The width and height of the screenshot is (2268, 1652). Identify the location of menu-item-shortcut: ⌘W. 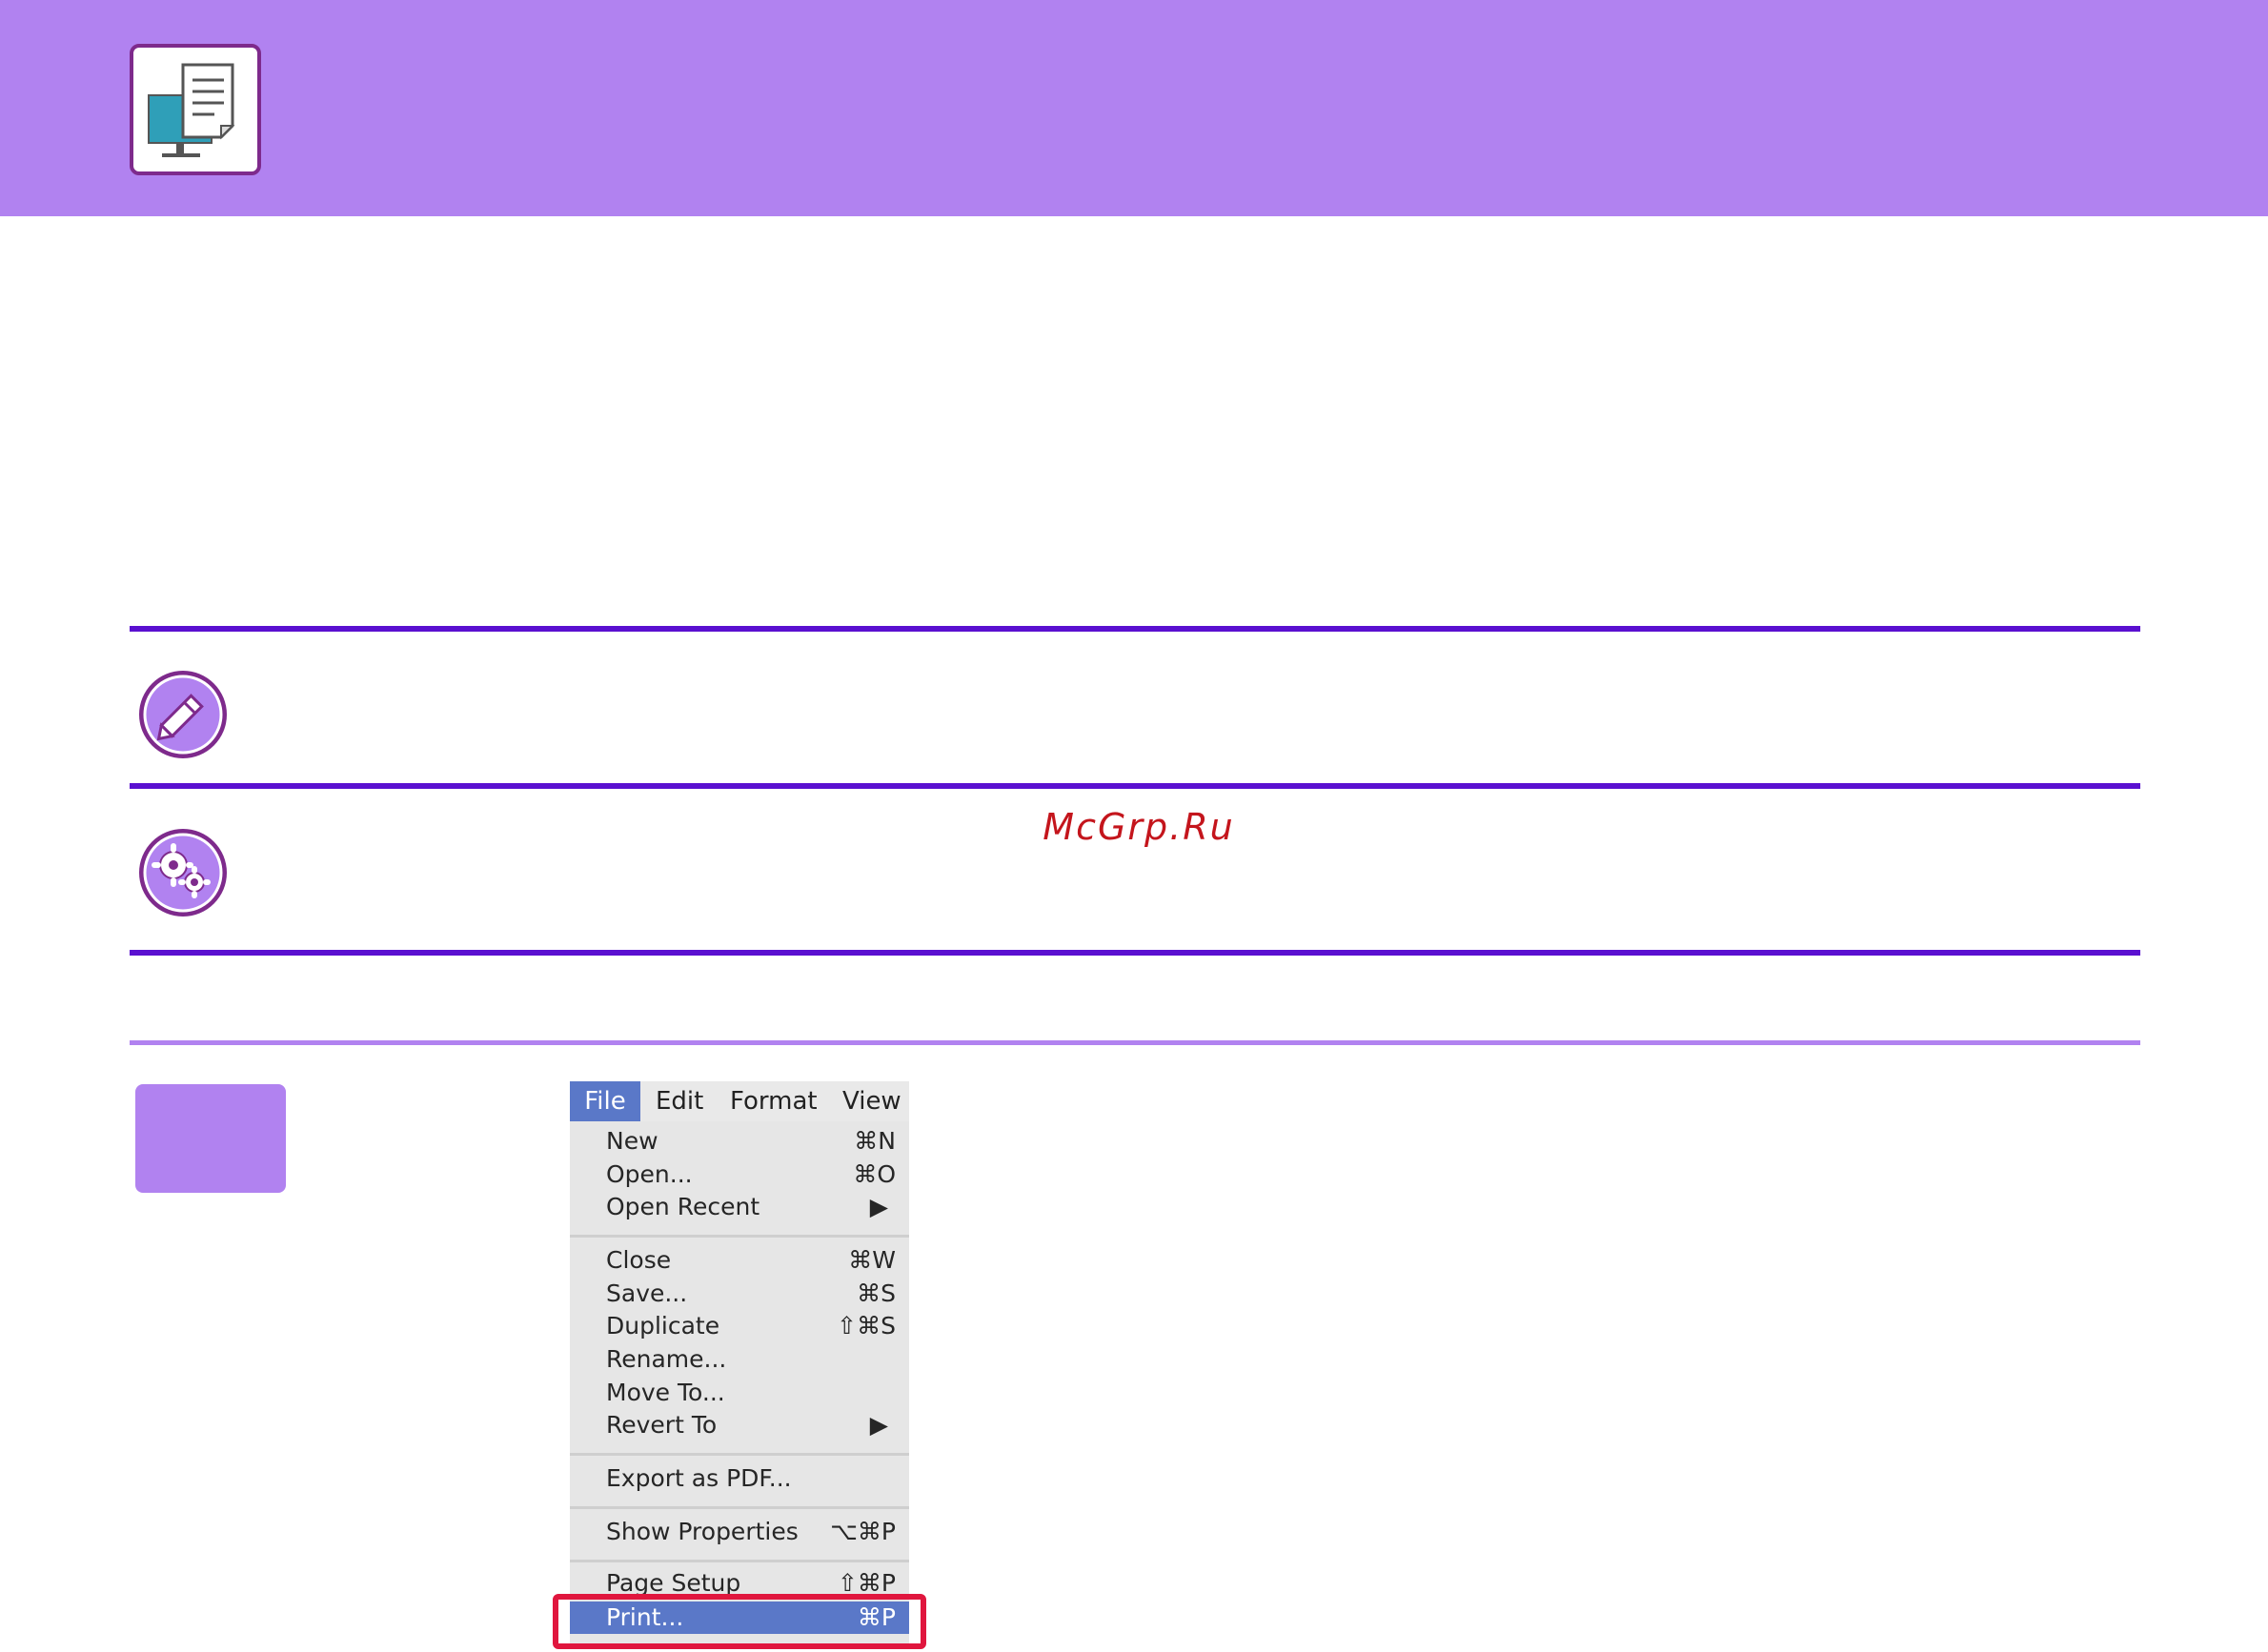
(872, 1260).